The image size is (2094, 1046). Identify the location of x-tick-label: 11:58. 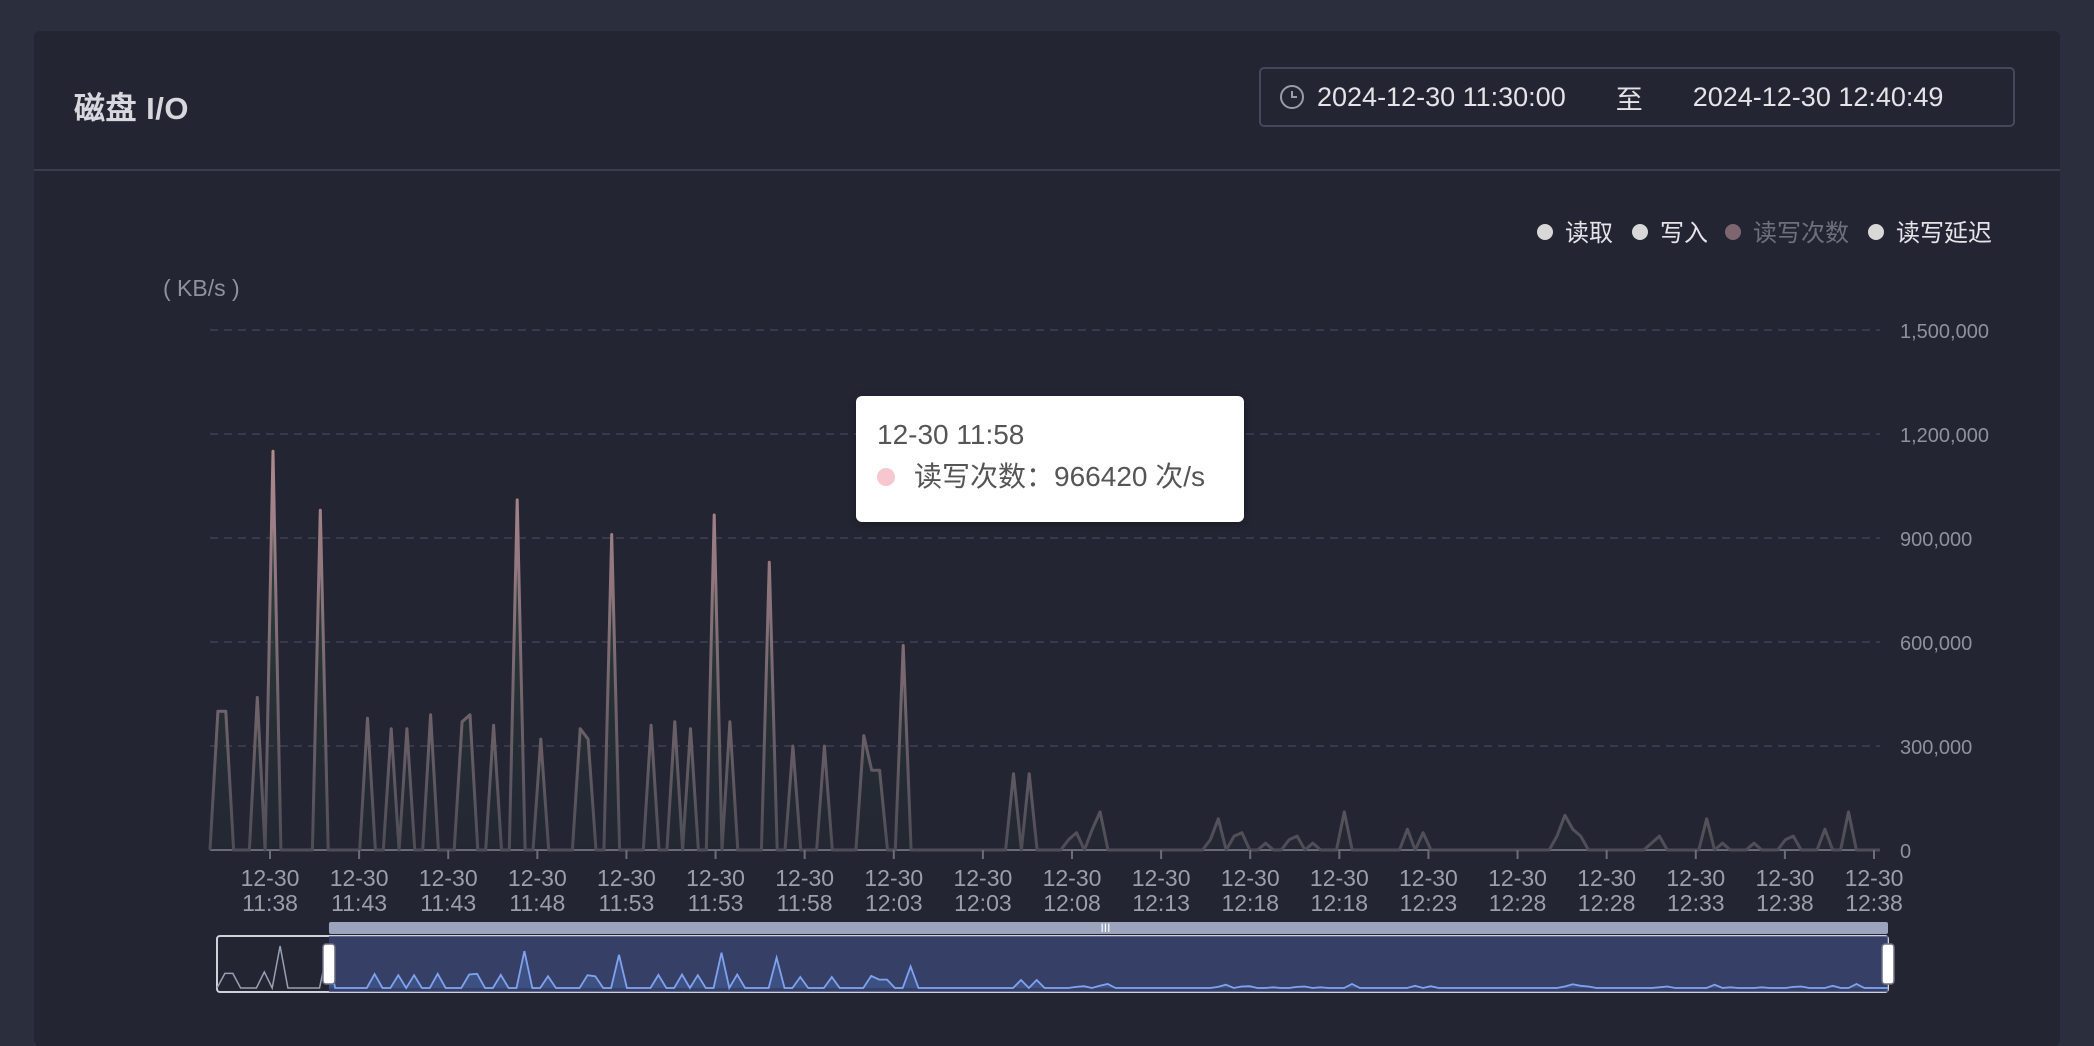
(805, 903).